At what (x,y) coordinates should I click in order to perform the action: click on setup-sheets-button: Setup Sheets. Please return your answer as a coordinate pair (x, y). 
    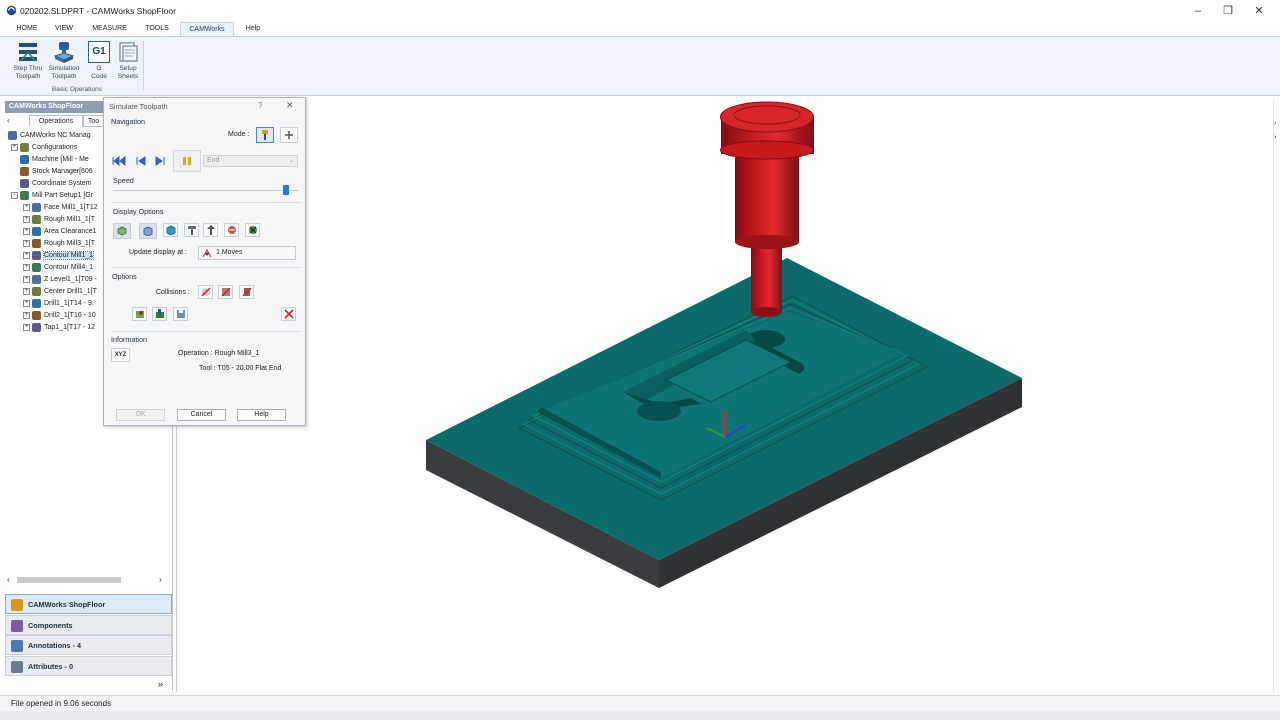
    Looking at the image, I should click on (128, 61).